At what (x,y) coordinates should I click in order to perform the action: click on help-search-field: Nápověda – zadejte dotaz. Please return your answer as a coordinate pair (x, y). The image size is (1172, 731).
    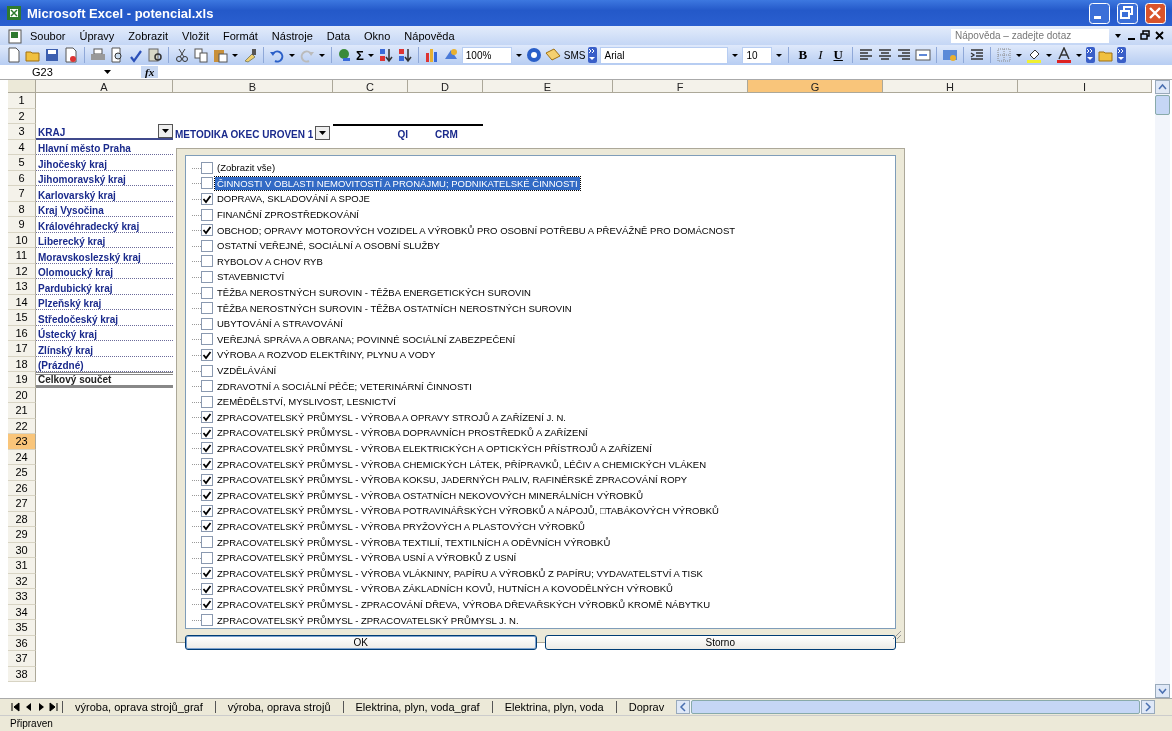
    Looking at the image, I should click on (1030, 35).